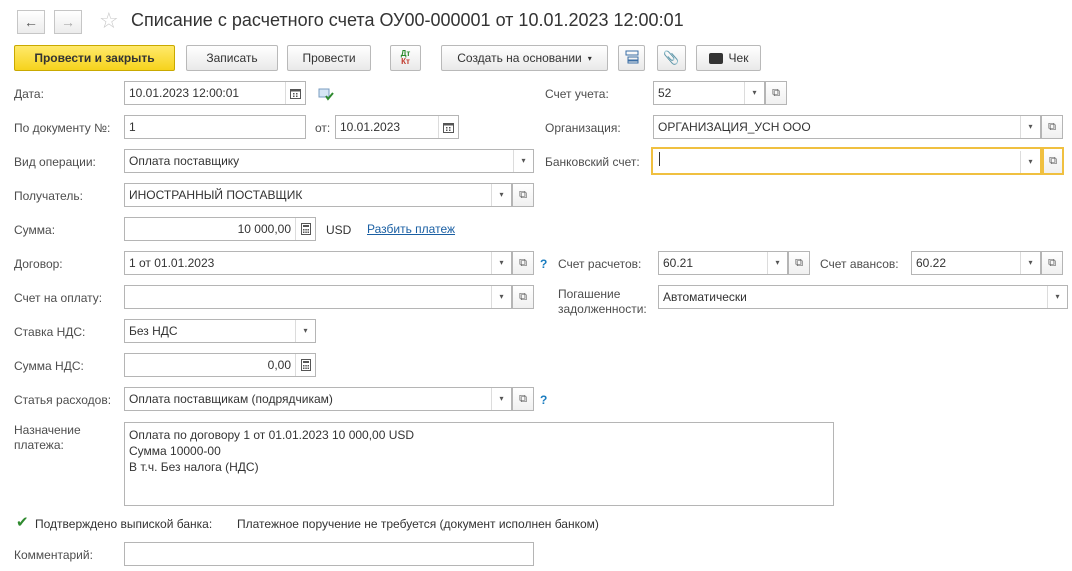 The height and width of the screenshot is (571, 1072). I want to click on split-payment-link: Разбить платеж, so click(411, 229).